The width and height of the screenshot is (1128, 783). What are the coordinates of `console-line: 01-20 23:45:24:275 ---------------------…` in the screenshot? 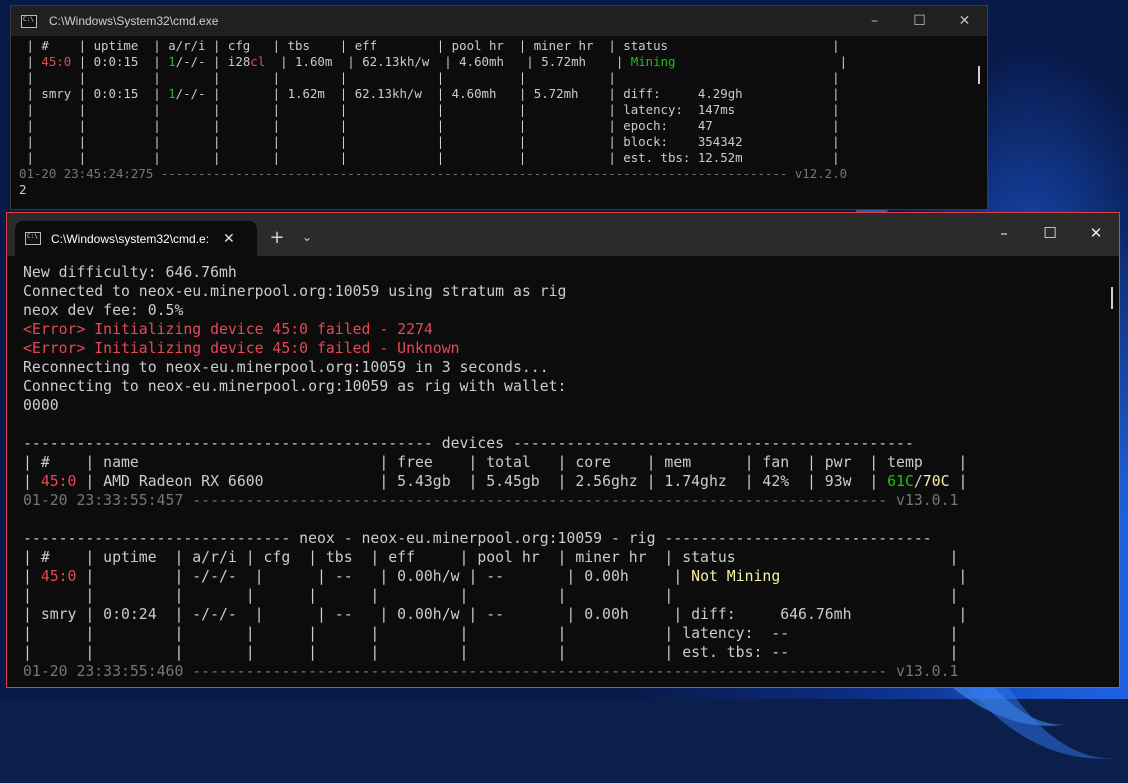 It's located at (493, 174).